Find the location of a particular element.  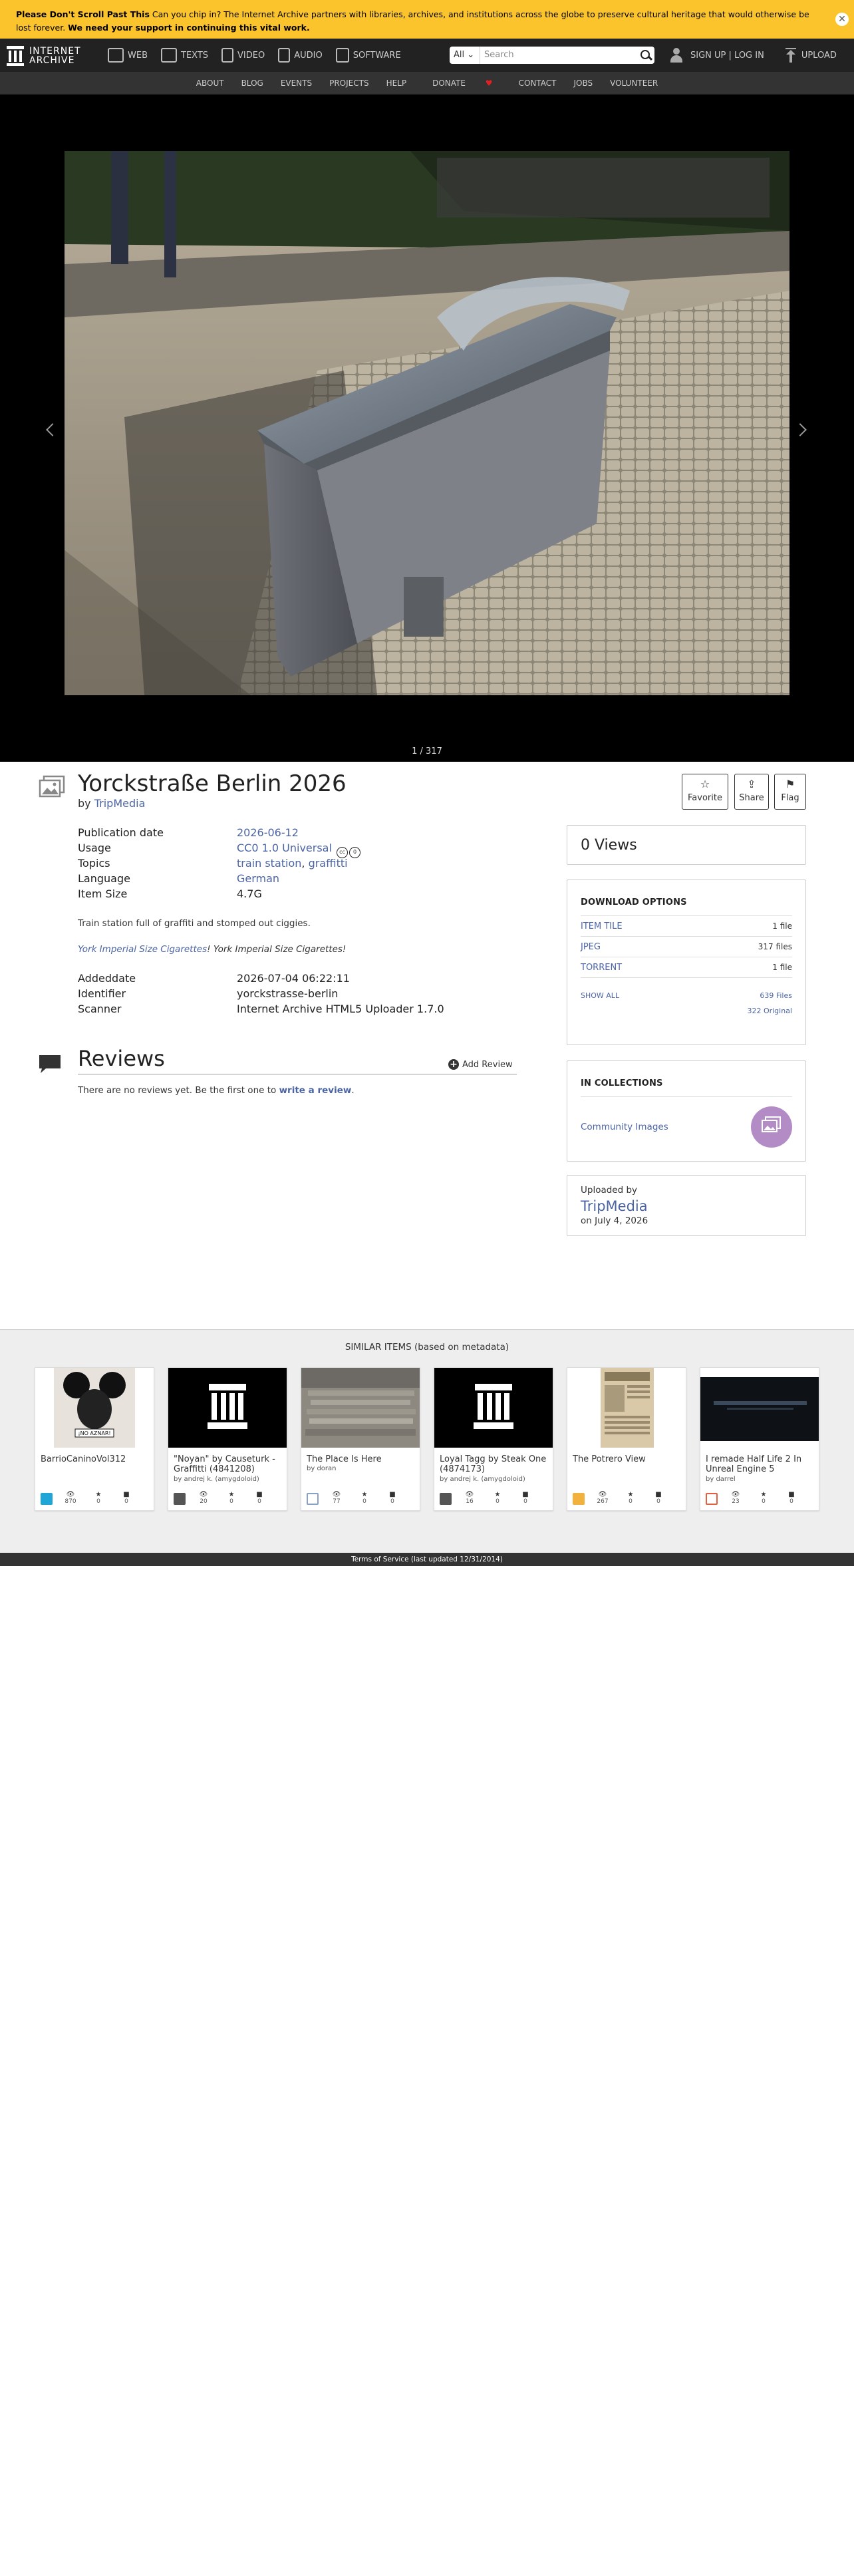

comment-icon: ■ is located at coordinates (791, 1494).